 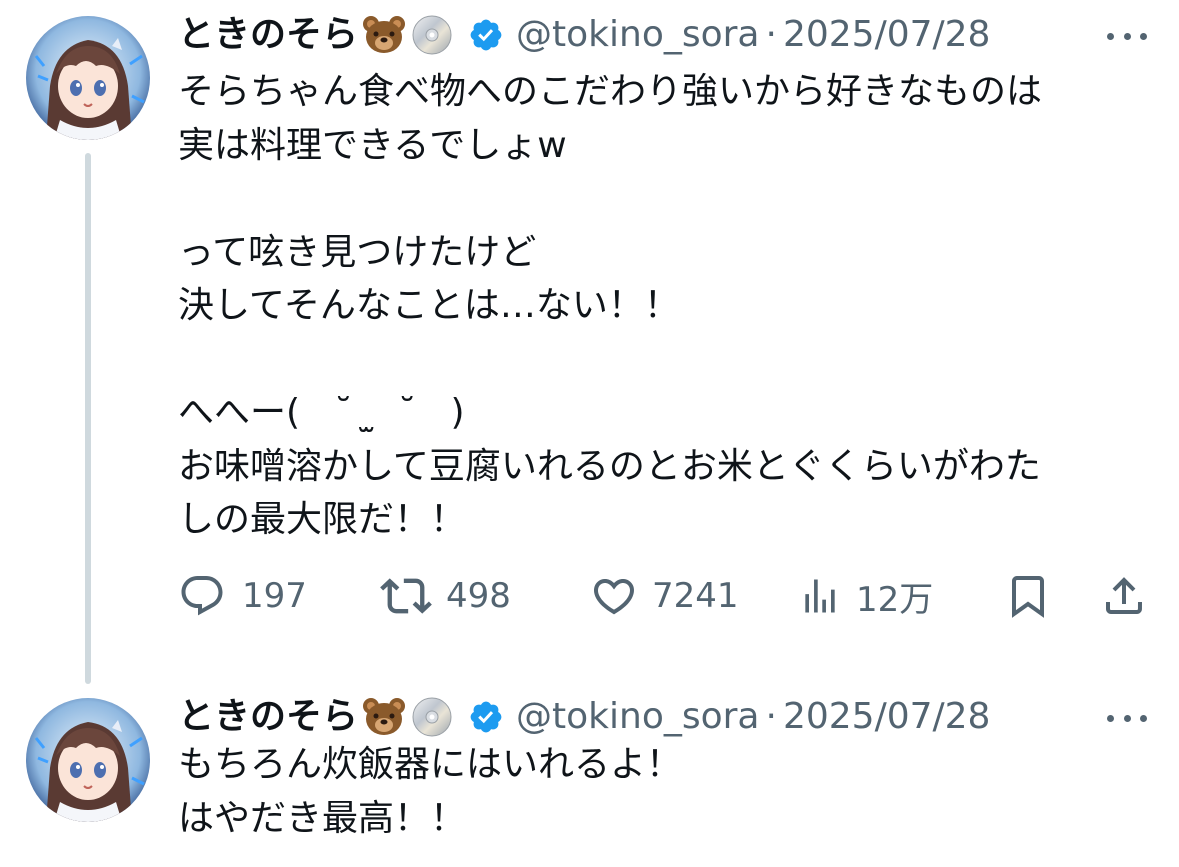 What do you see at coordinates (478, 596) in the screenshot?
I see `repost-count: 498` at bounding box center [478, 596].